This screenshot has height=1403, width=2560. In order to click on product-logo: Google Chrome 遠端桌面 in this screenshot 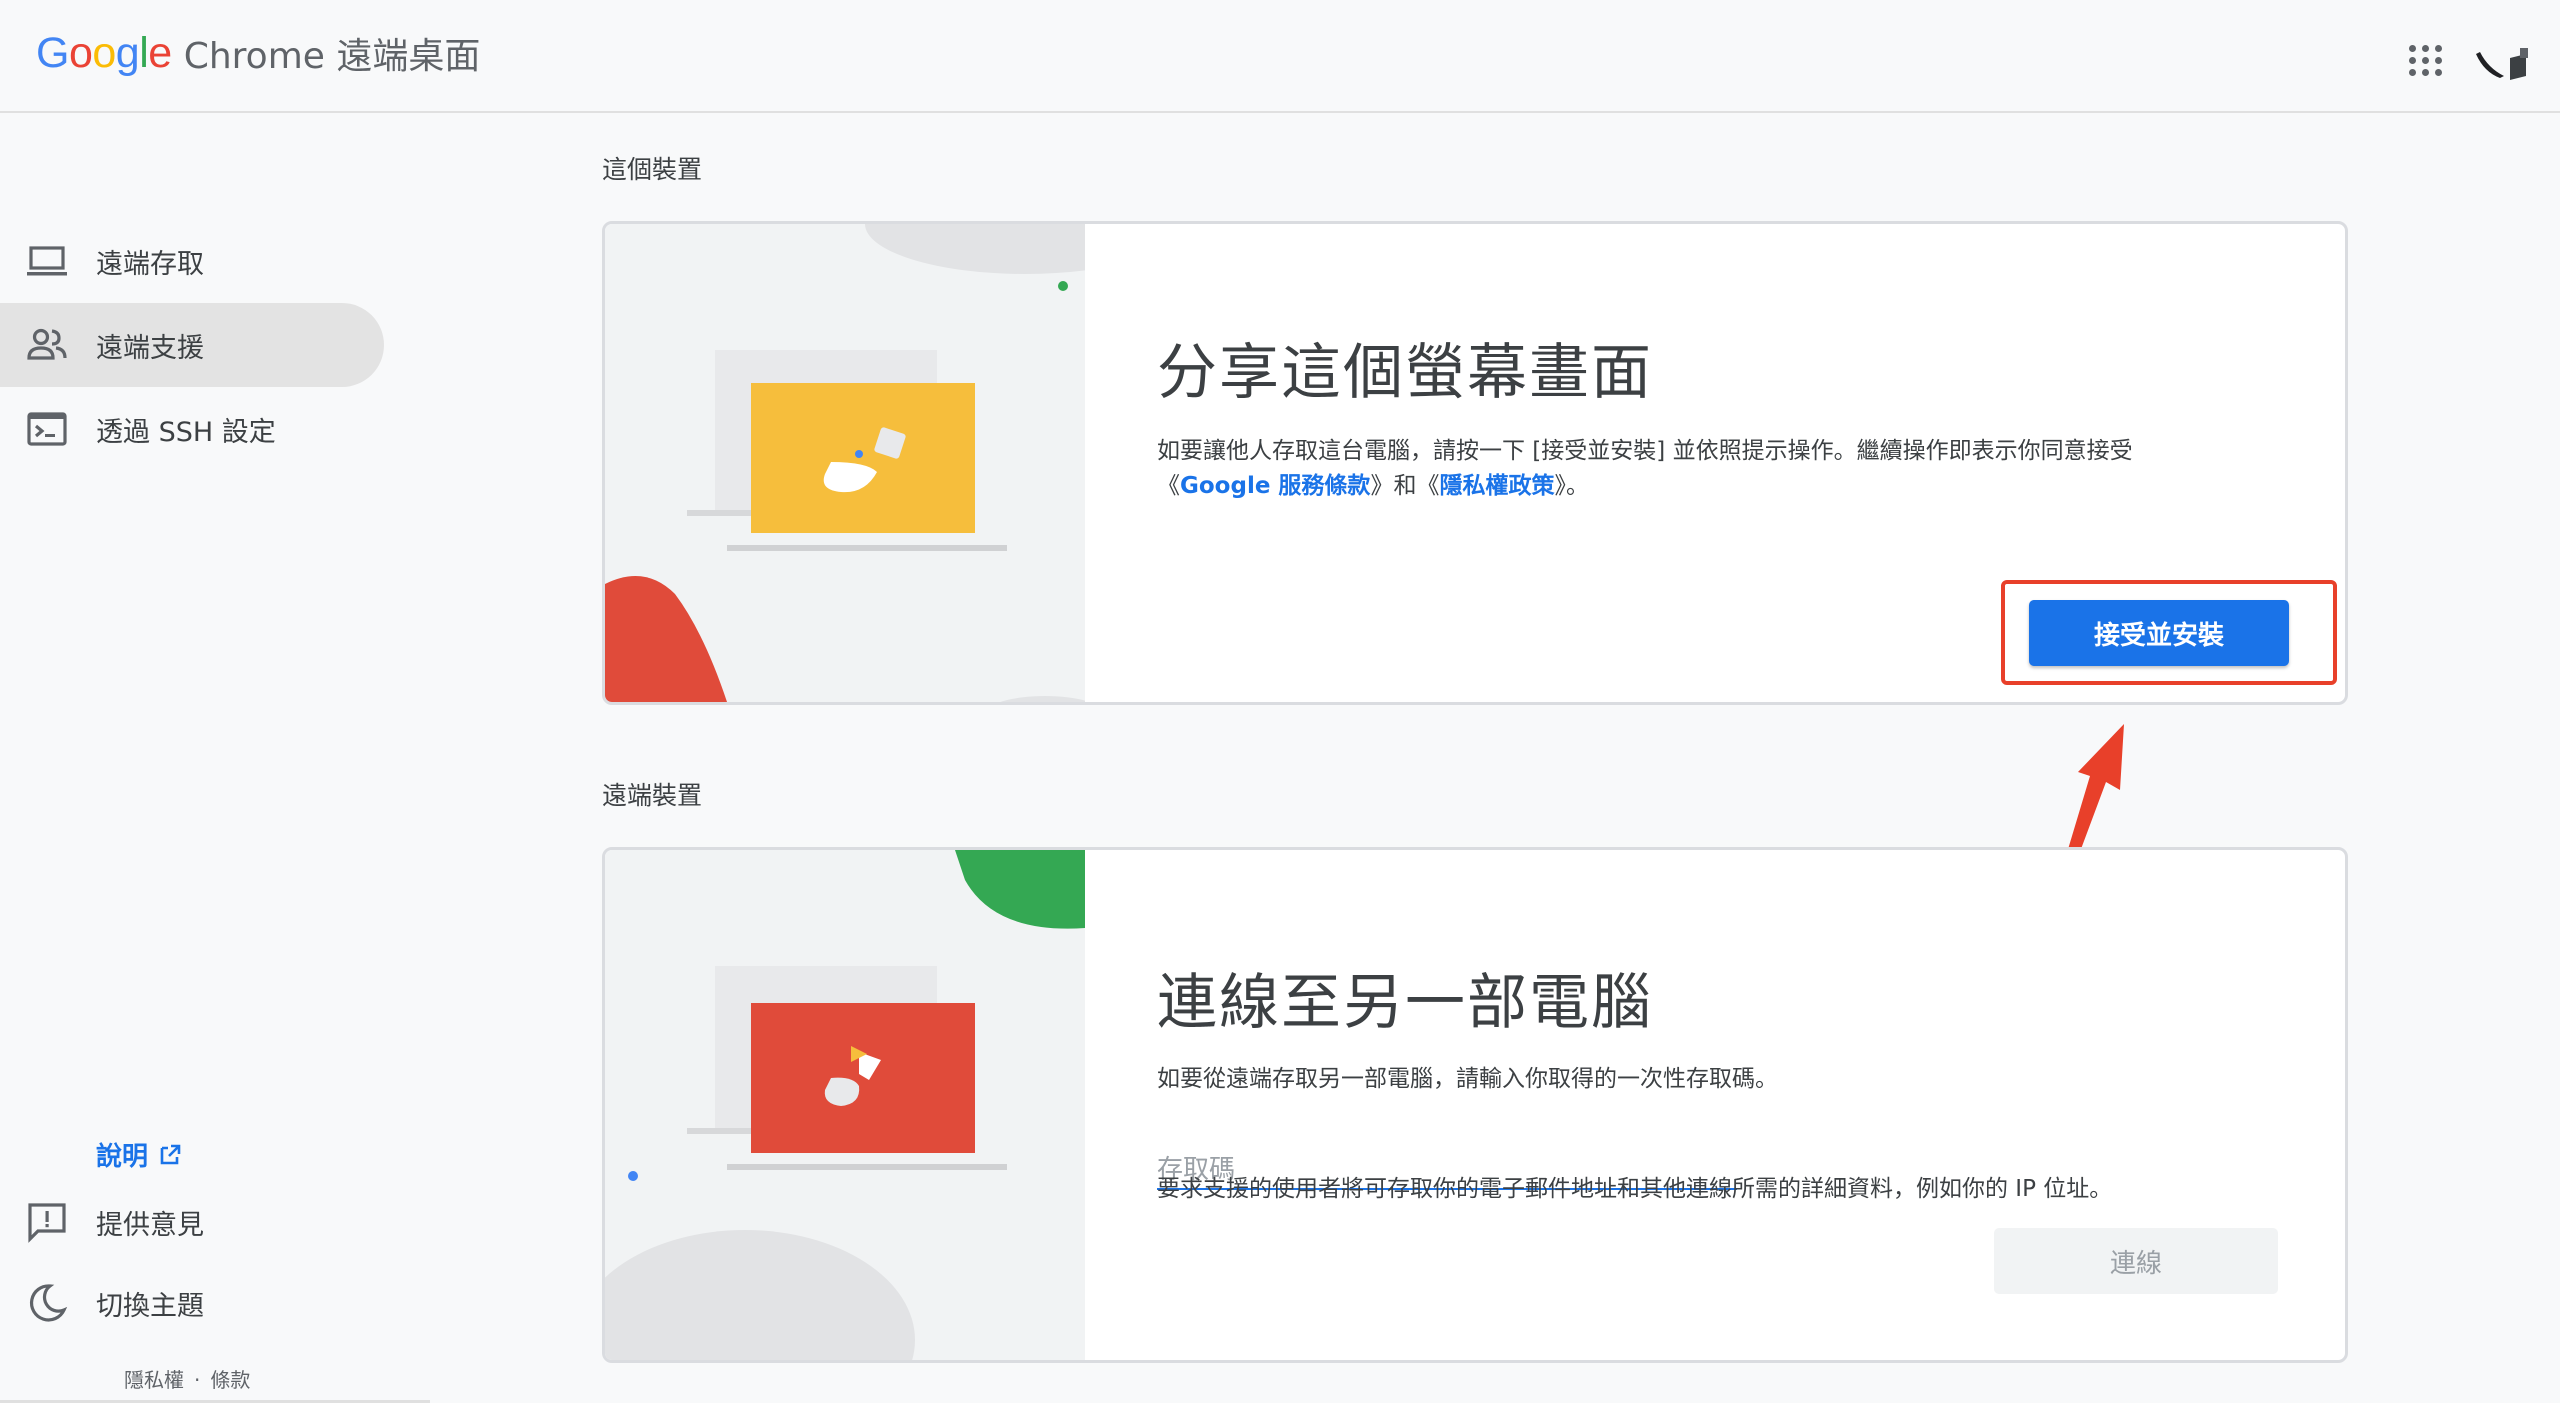, I will do `click(258, 53)`.